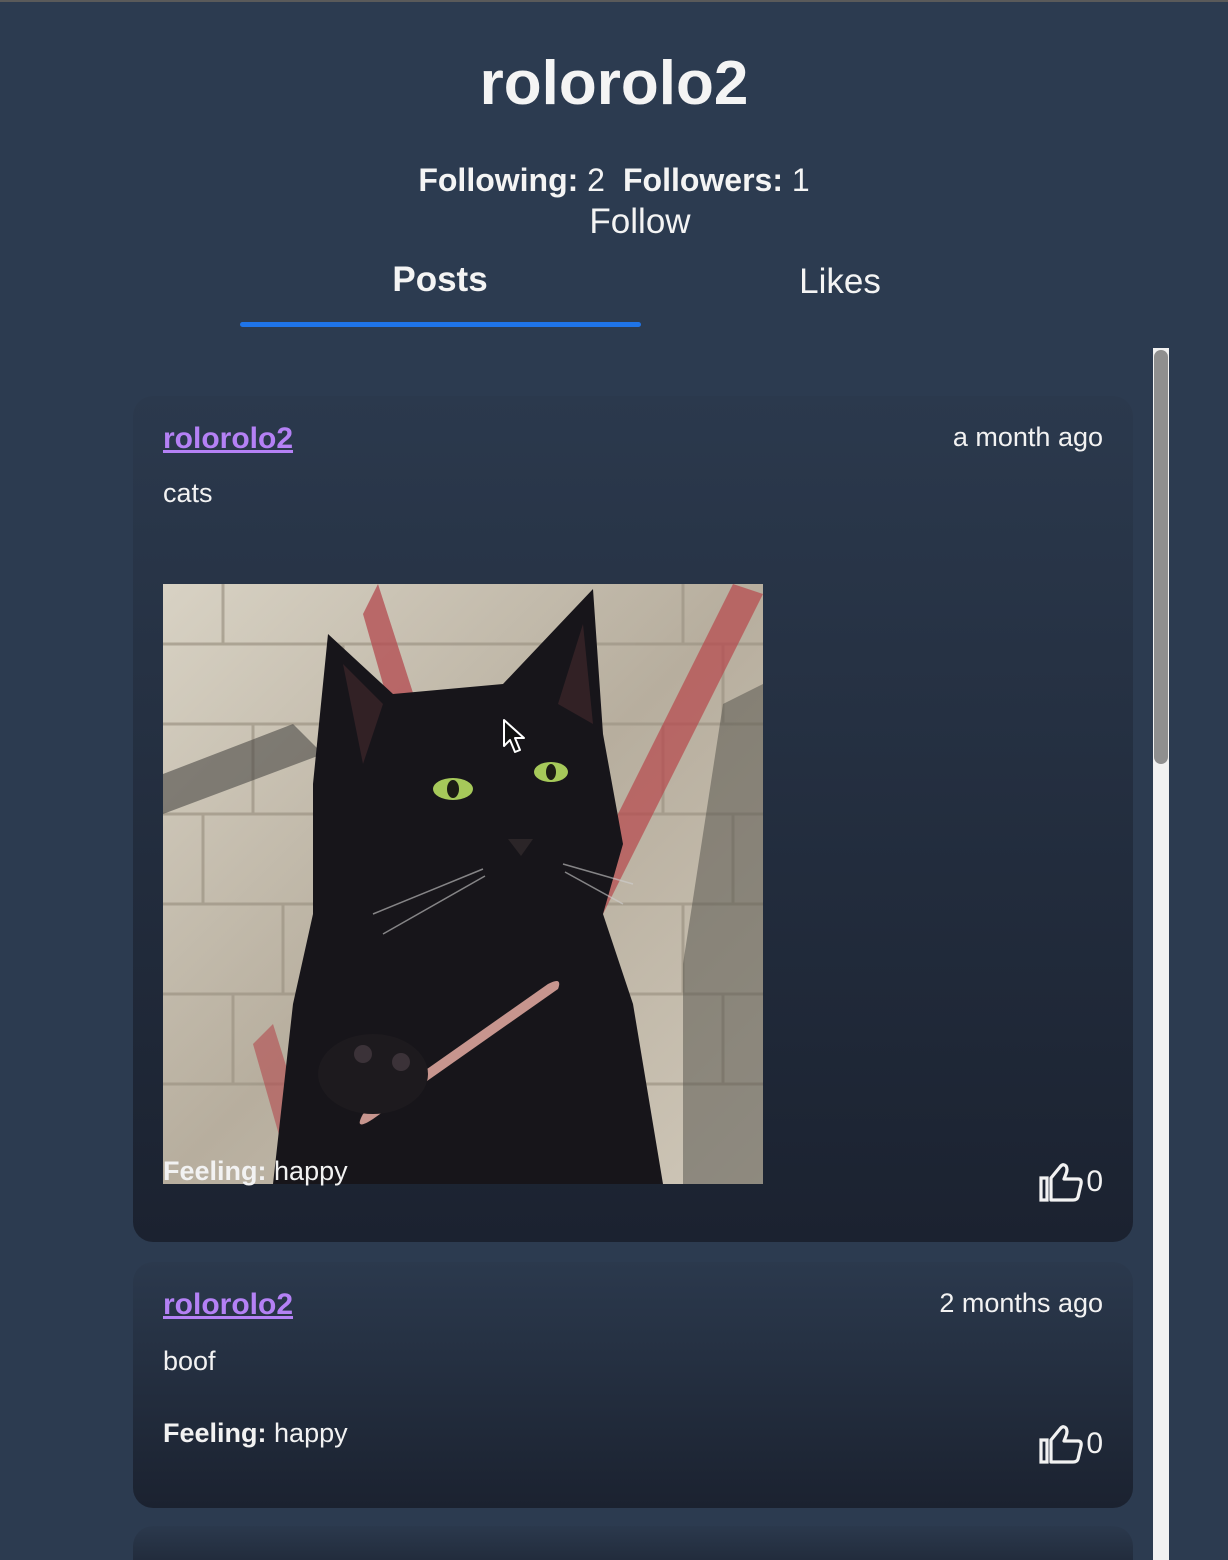 The height and width of the screenshot is (1560, 1228). What do you see at coordinates (633, 1543) in the screenshot?
I see `post-card` at bounding box center [633, 1543].